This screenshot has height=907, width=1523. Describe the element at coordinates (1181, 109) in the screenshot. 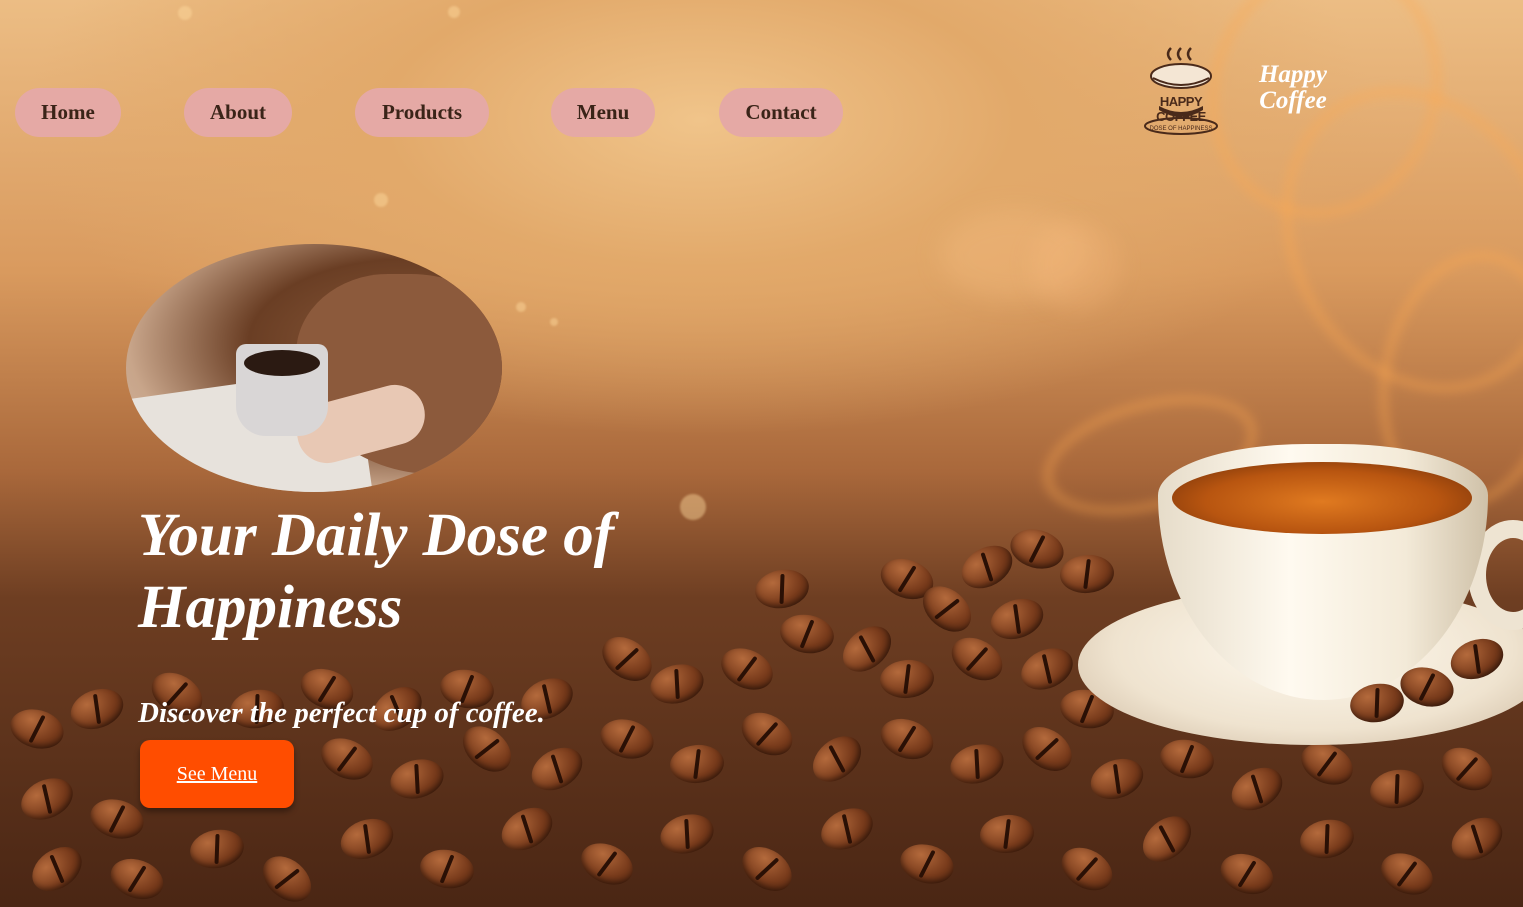

I see `logo-wordmark: HAPPY COFFEE` at that location.